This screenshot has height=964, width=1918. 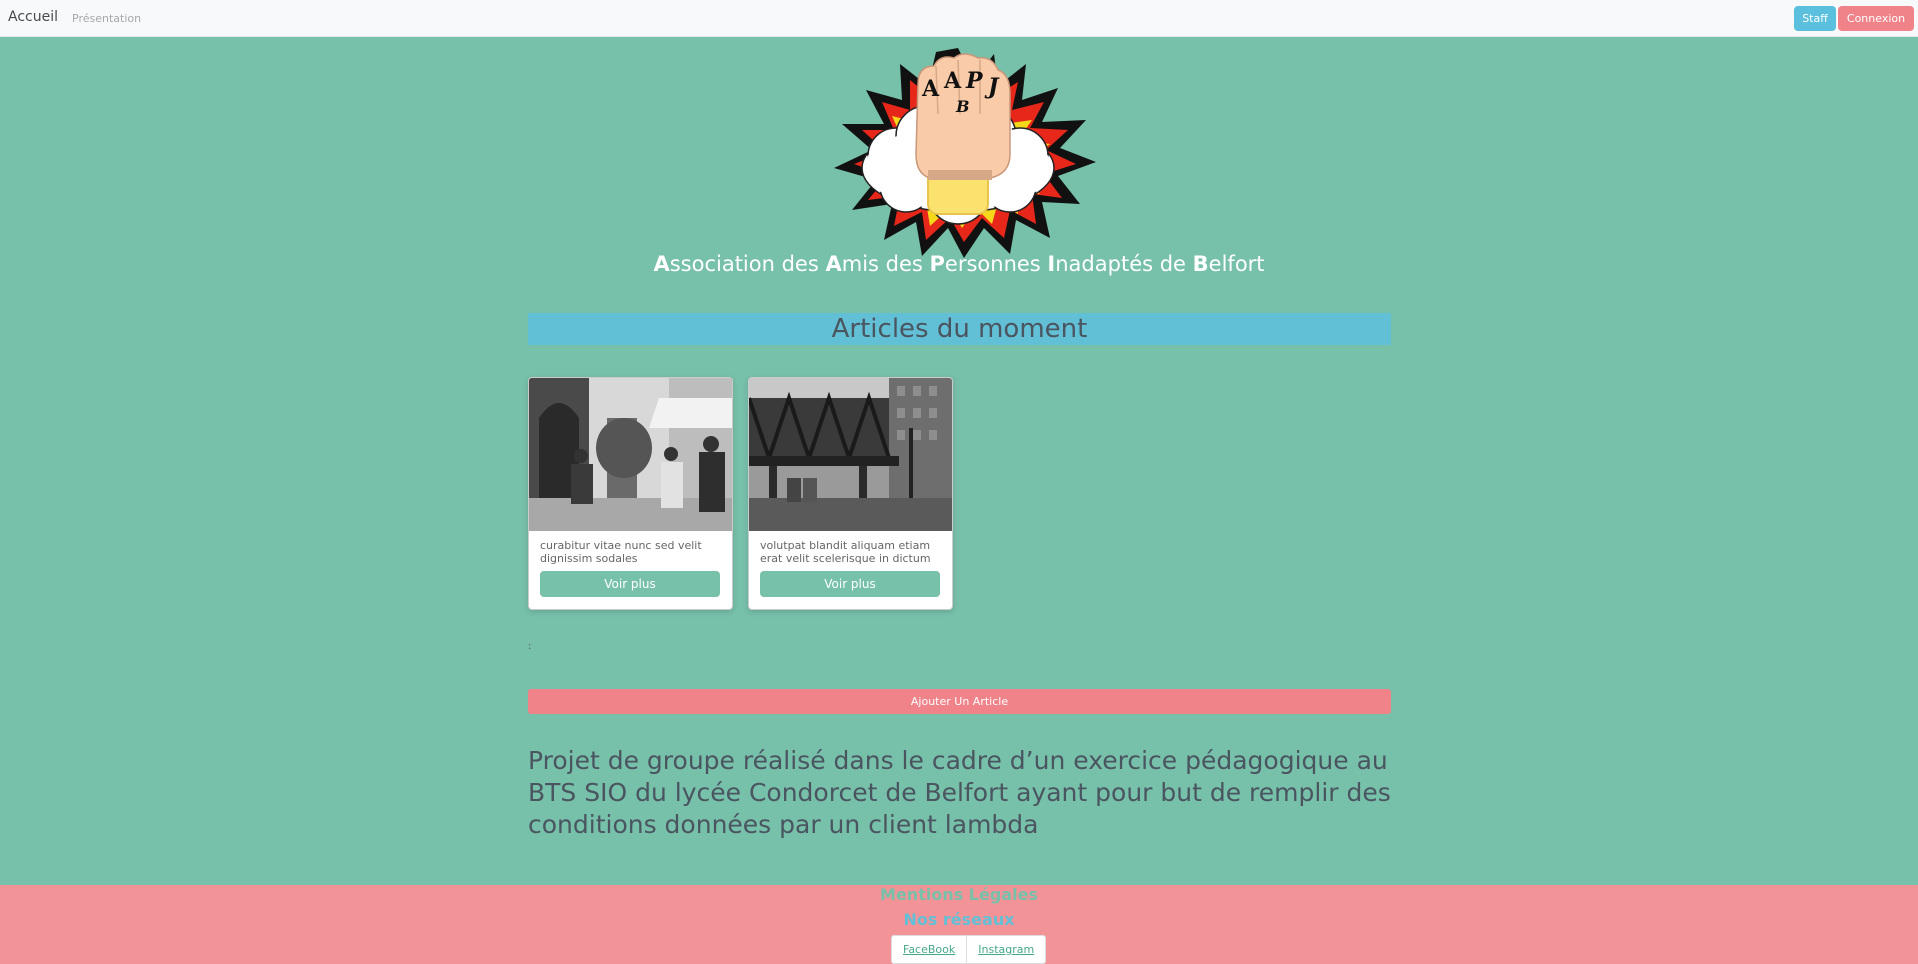 I want to click on instagram-link: Instagram, so click(x=1005, y=949).